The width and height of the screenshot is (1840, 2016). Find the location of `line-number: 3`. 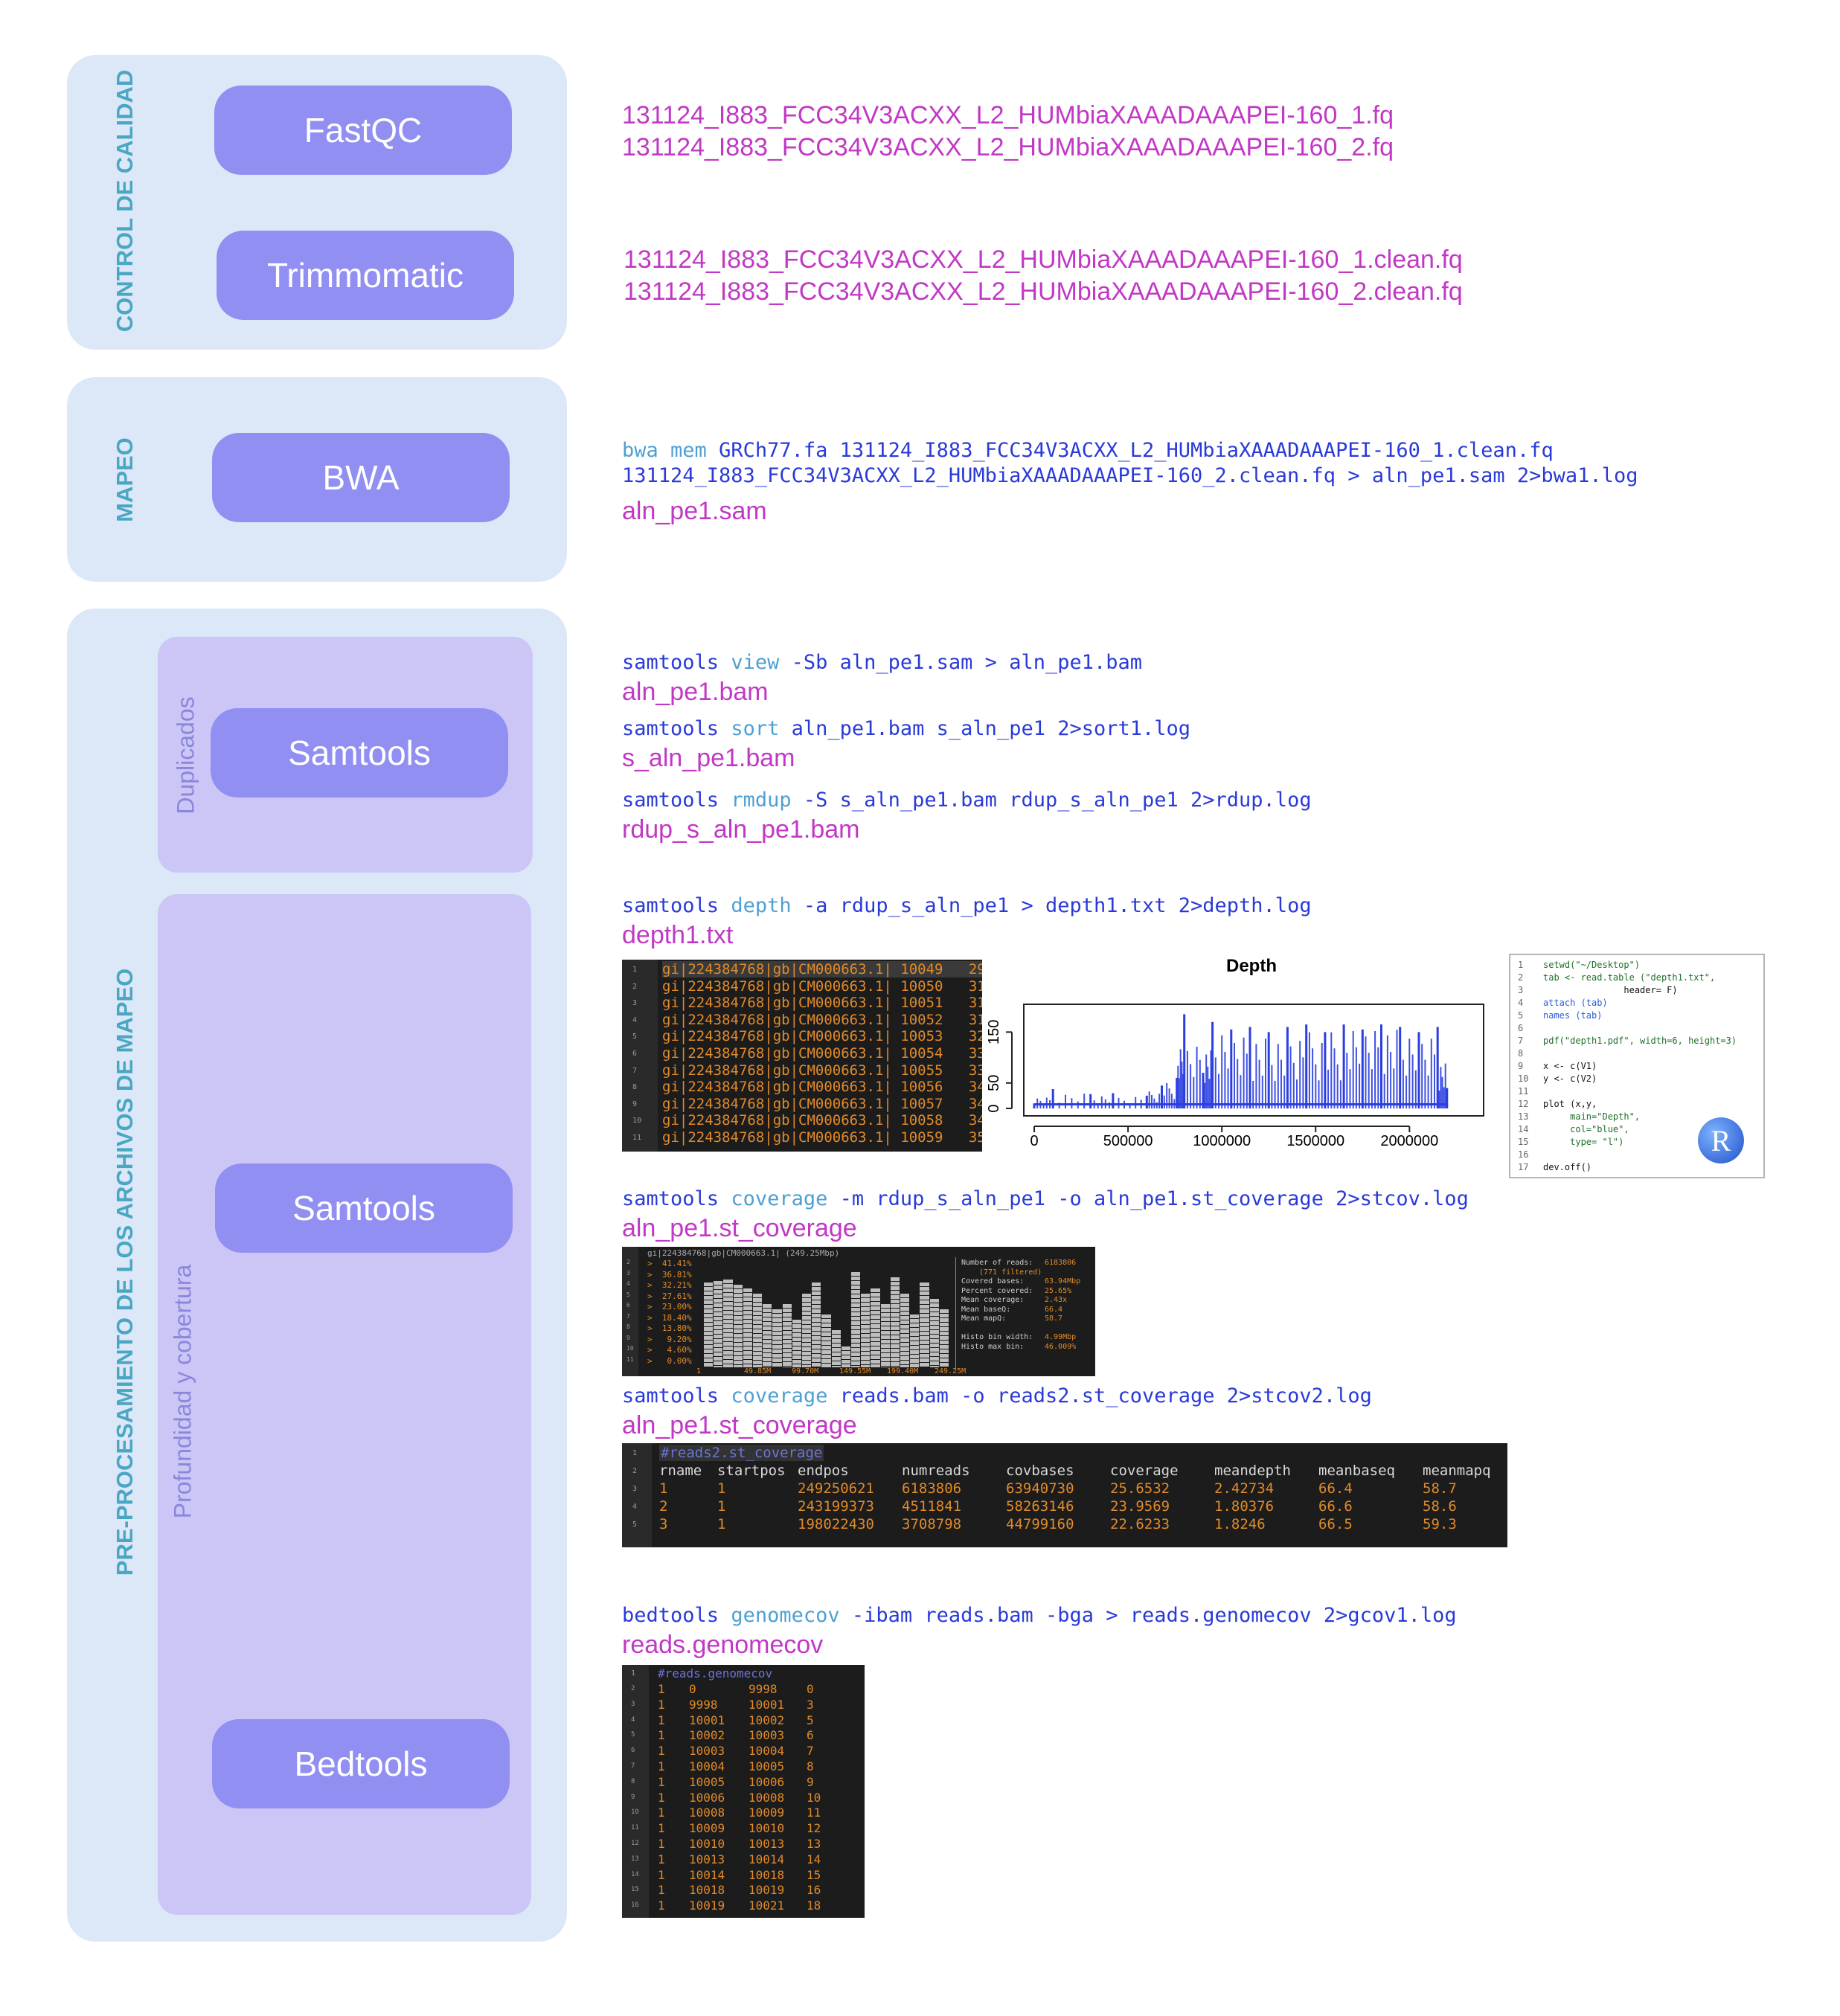

line-number: 3 is located at coordinates (635, 1489).